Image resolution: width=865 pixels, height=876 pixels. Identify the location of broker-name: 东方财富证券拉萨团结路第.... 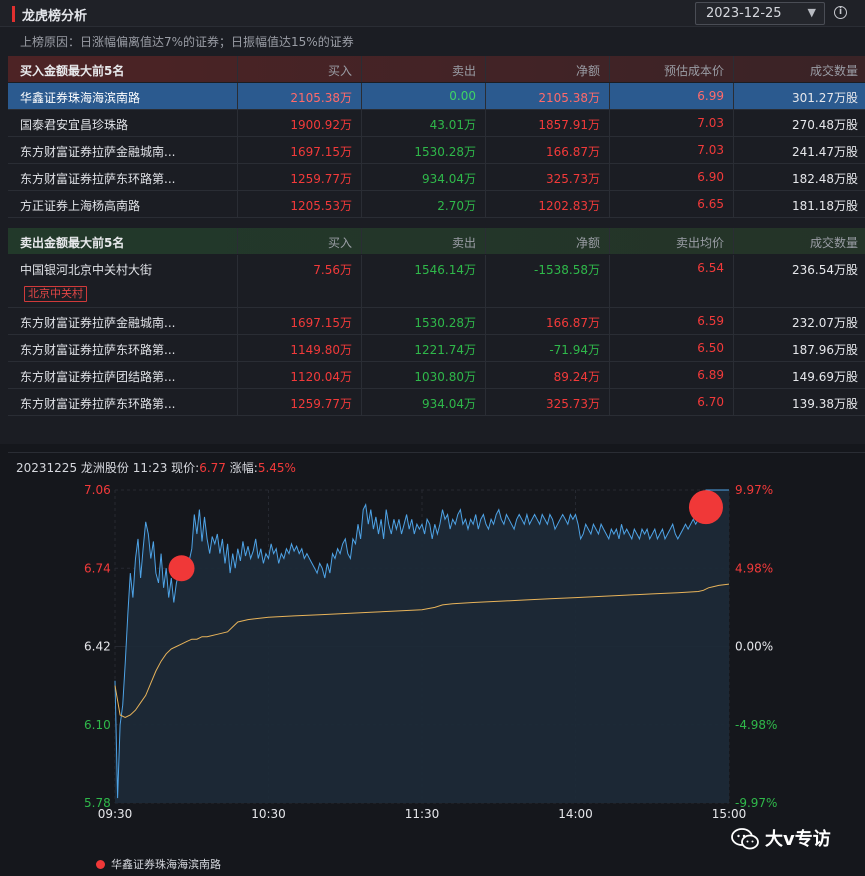
(98, 377).